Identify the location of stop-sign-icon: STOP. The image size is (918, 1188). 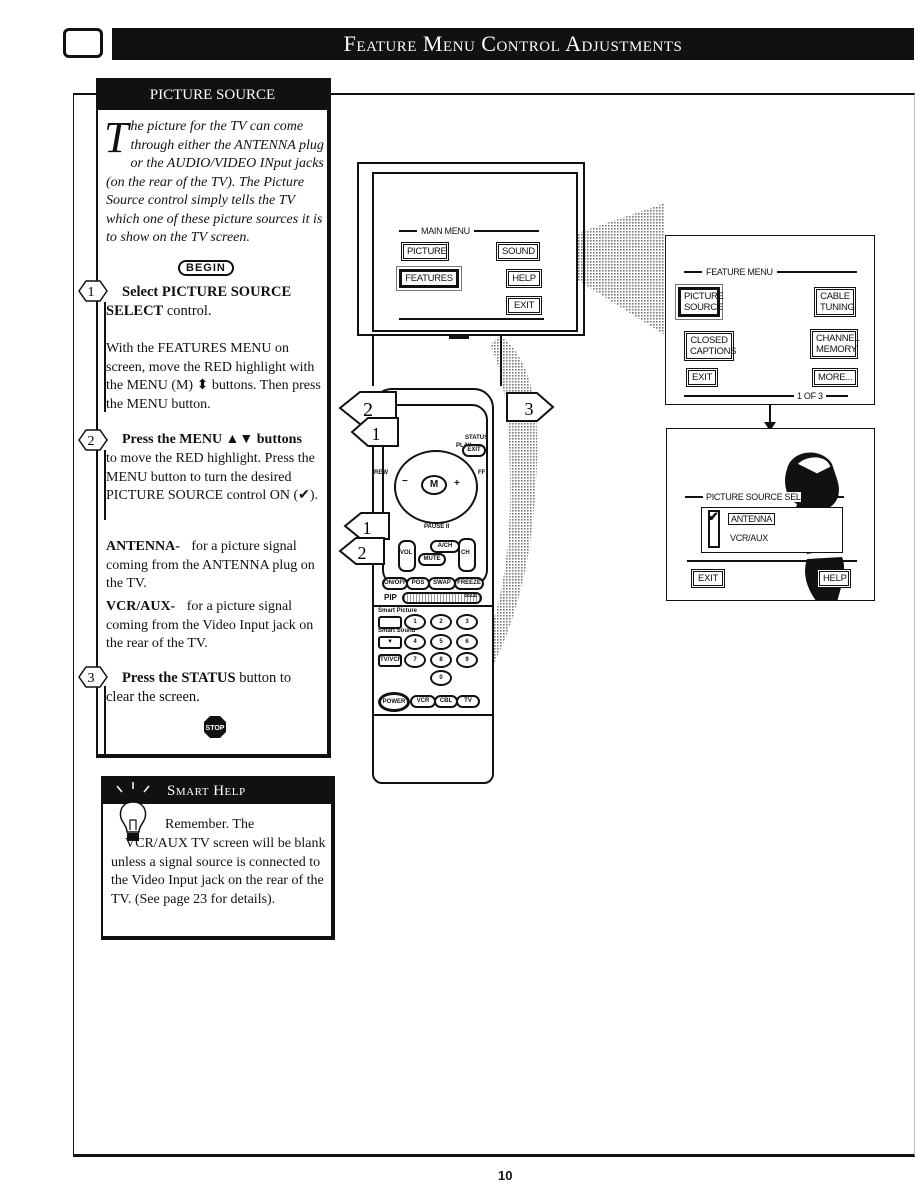
(215, 727).